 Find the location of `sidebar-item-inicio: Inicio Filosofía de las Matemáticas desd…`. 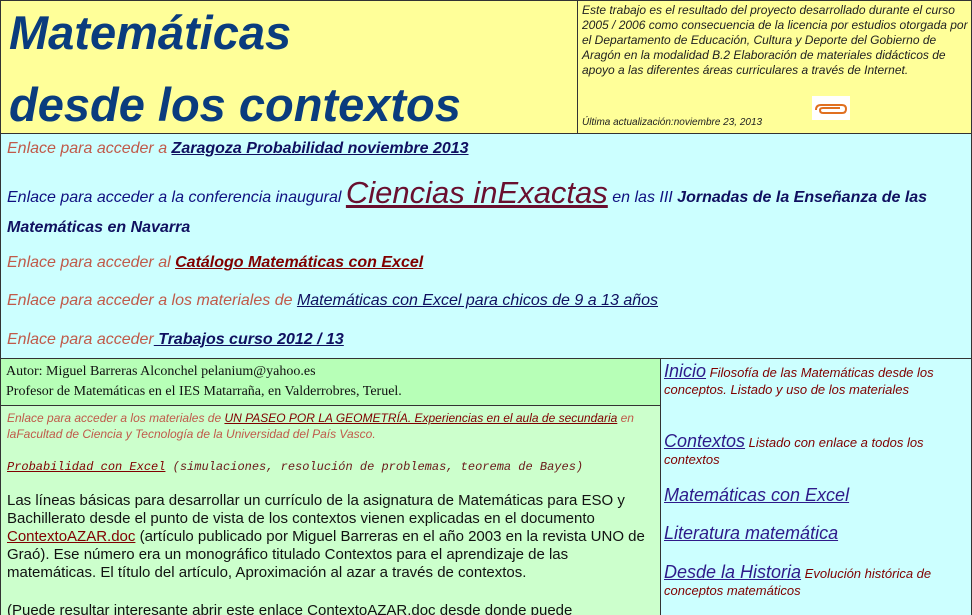

sidebar-item-inicio: Inicio Filosofía de las Matemáticas desd… is located at coordinates (816, 379).